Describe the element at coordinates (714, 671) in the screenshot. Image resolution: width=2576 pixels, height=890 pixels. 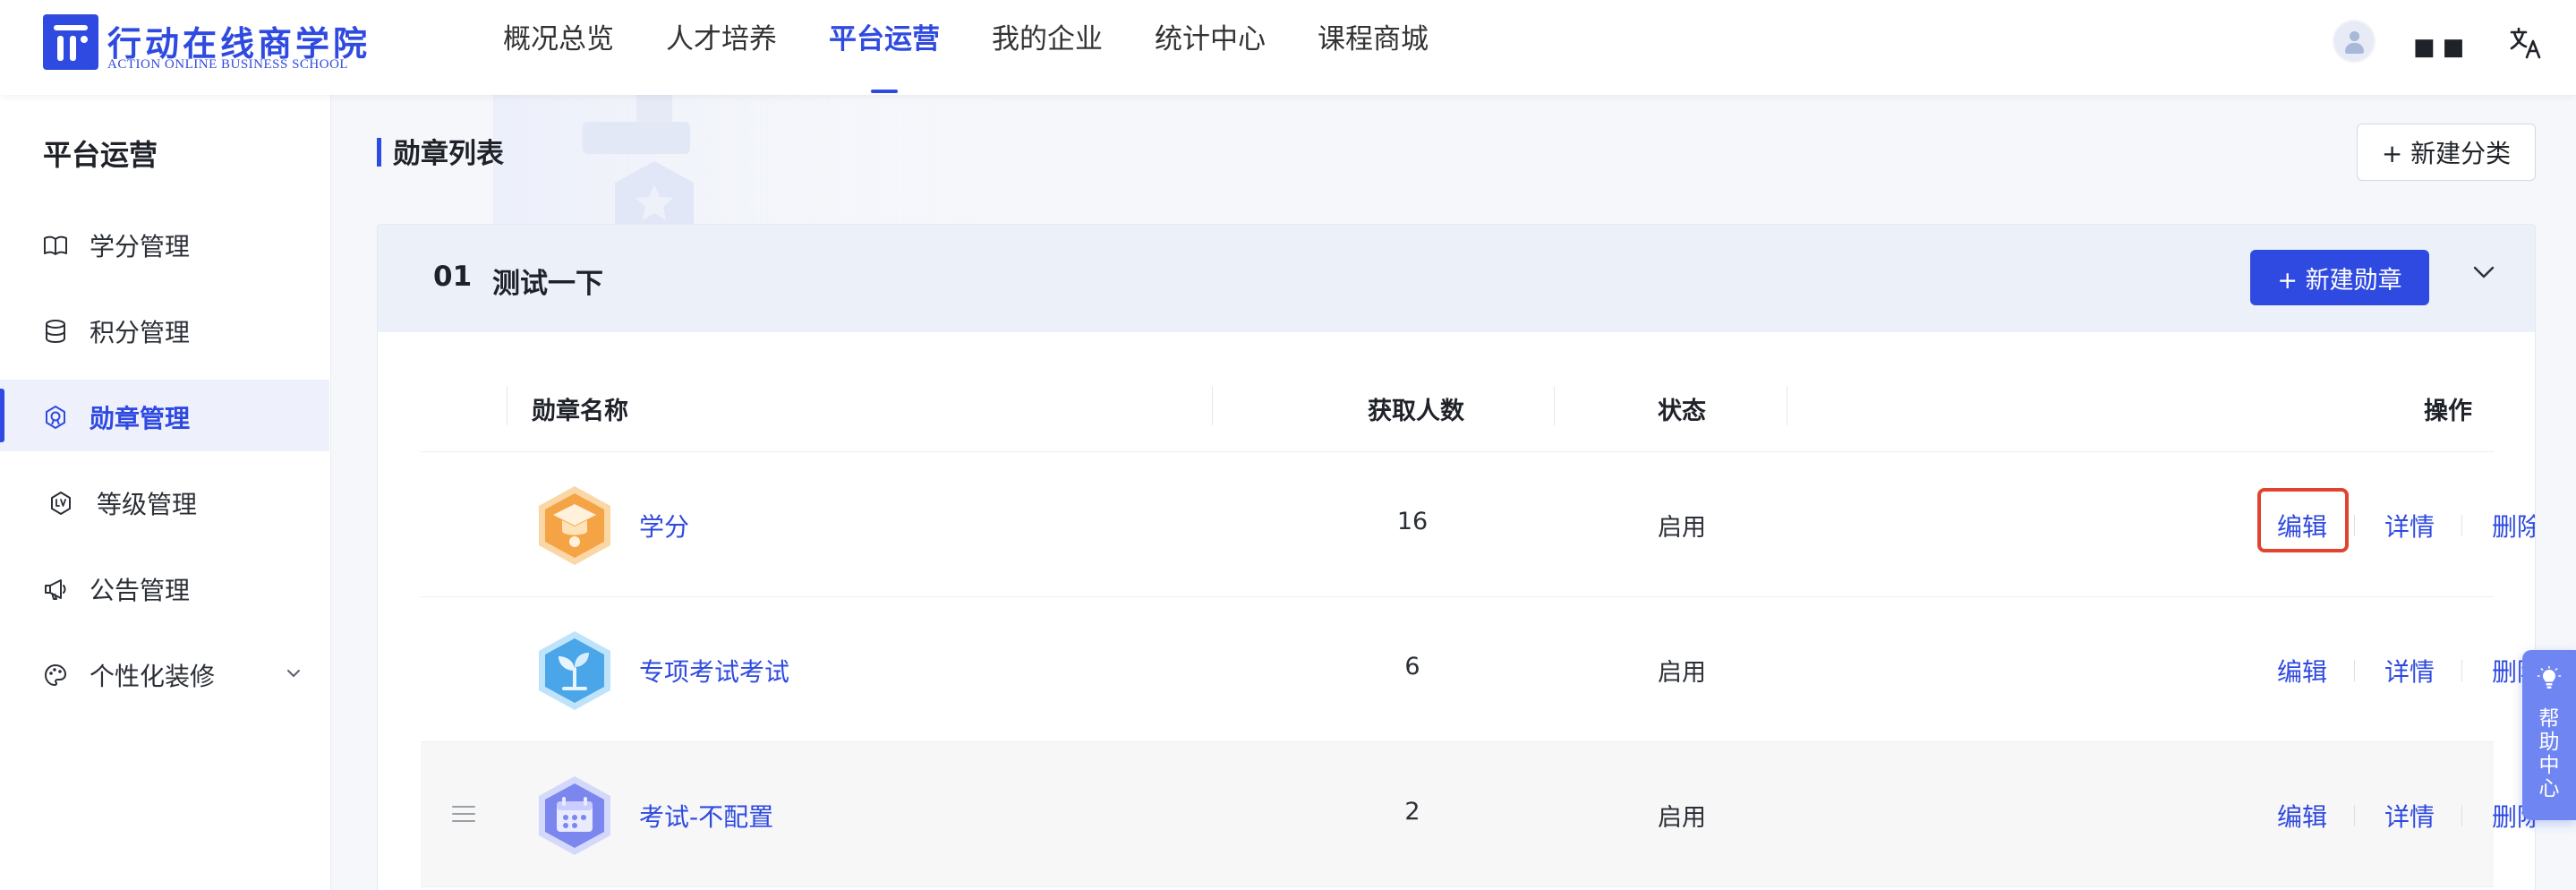
I see `medal-name-link: 专项考试考试` at that location.